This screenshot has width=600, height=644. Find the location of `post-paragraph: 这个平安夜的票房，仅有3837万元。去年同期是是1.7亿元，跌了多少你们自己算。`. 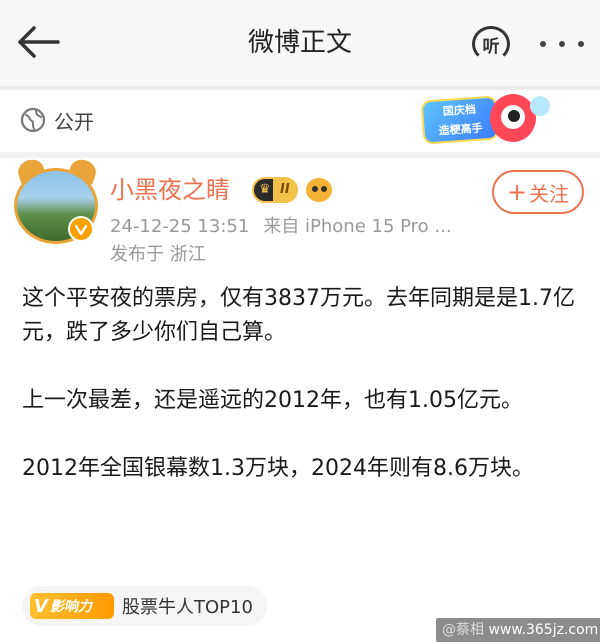

post-paragraph: 这个平安夜的票房，仅有3837万元。去年同期是是1.7亿元，跌了多少你们自己算。 is located at coordinates (298, 315).